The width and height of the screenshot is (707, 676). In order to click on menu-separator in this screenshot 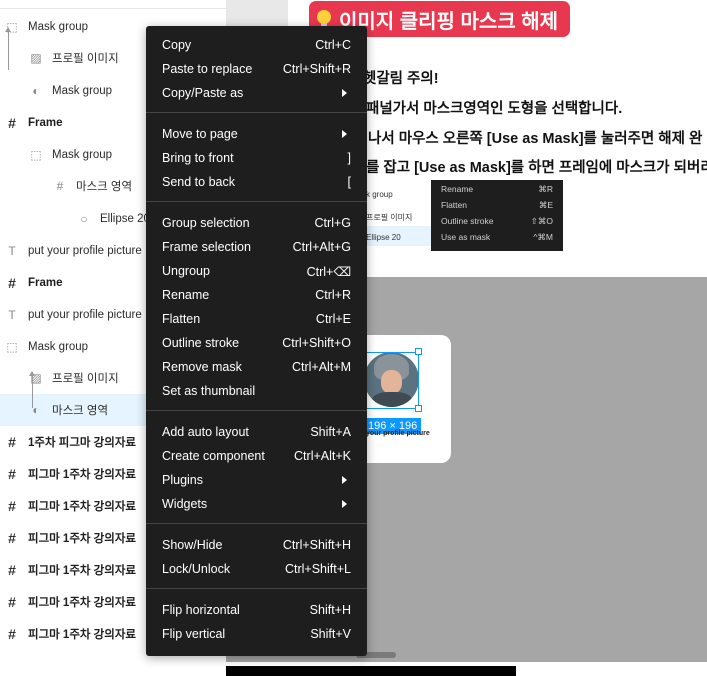, I will do `click(256, 588)`.